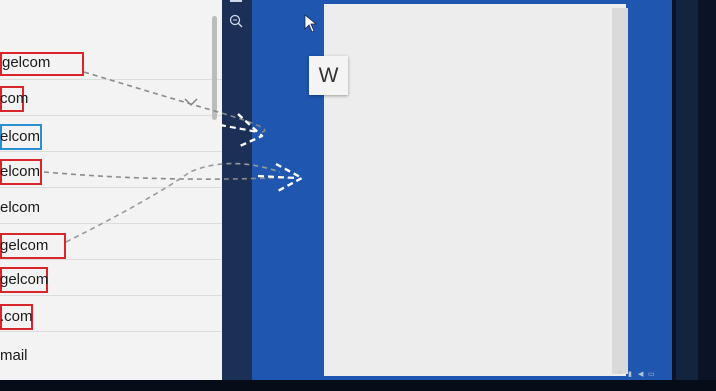  What do you see at coordinates (214, 68) in the screenshot?
I see `scrollbar-thumb` at bounding box center [214, 68].